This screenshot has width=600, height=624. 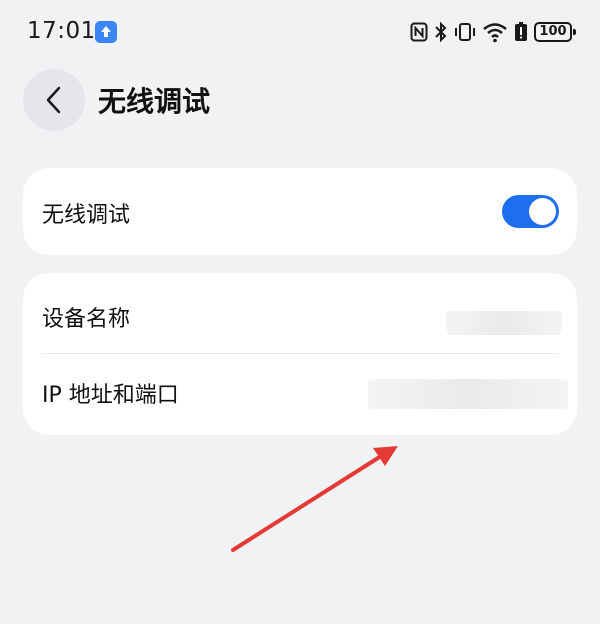 What do you see at coordinates (504, 323) in the screenshot?
I see `device-name-value-redacted` at bounding box center [504, 323].